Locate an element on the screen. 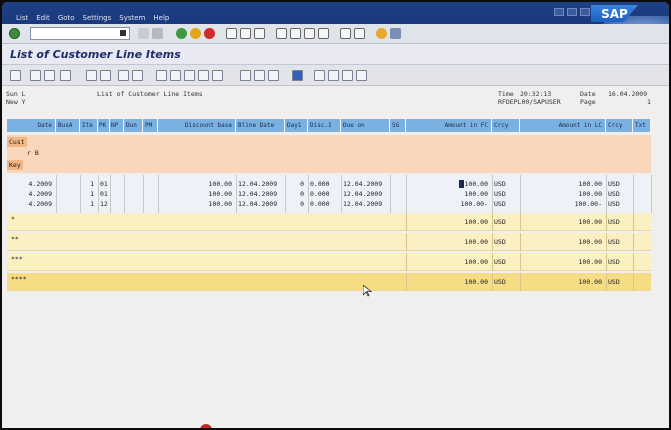  total-row: * 100.00 USD 100.00 USD is located at coordinates (329, 222).